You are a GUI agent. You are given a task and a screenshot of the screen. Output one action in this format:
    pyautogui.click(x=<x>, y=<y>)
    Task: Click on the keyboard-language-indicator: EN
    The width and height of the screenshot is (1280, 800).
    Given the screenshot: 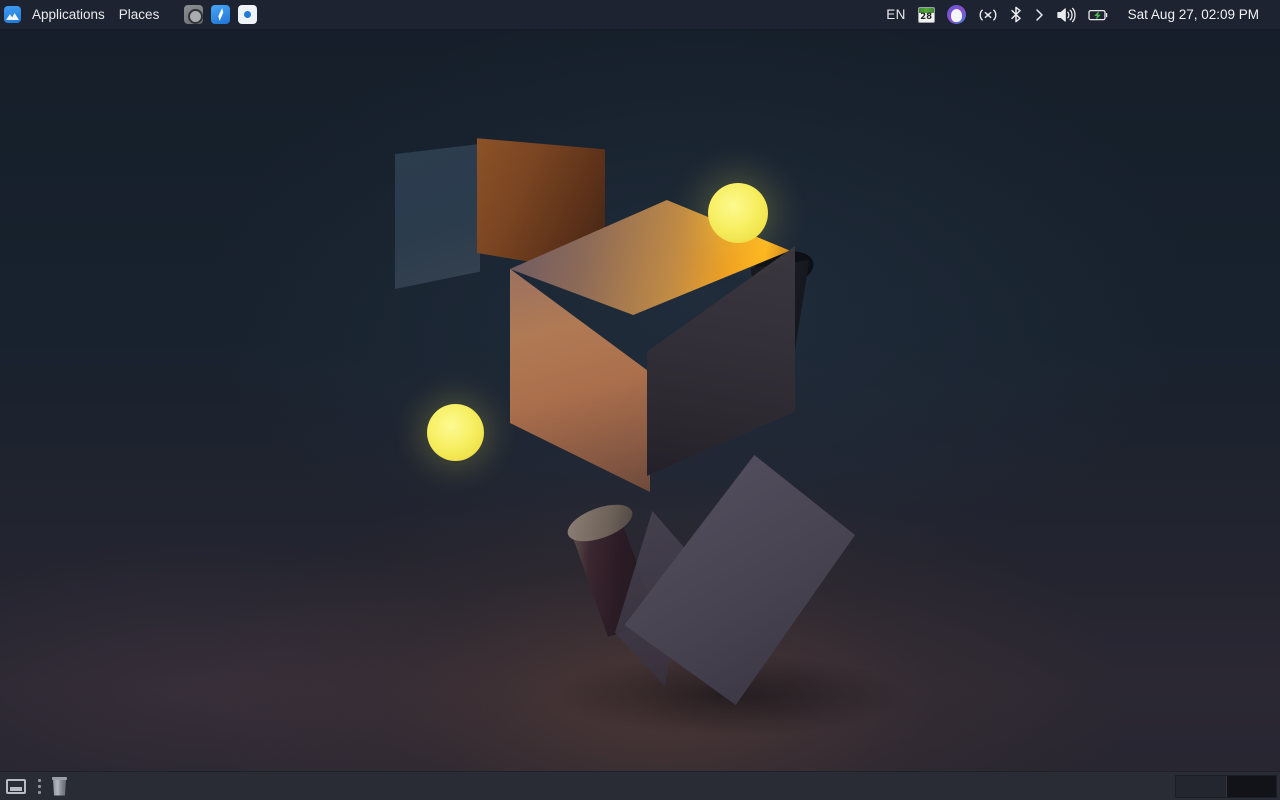 What is the action you would take?
    pyautogui.click(x=895, y=14)
    